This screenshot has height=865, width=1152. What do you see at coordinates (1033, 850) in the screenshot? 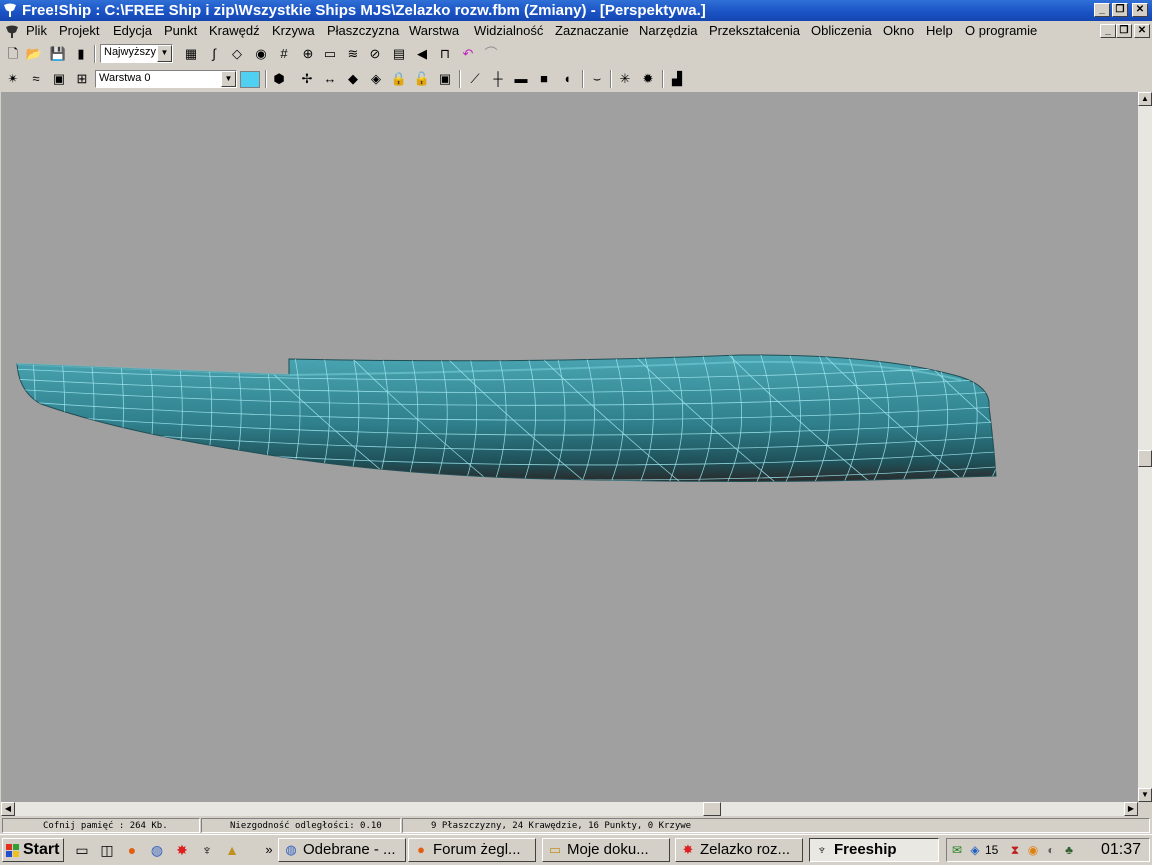
I see `antivirus-icon: ◉` at bounding box center [1033, 850].